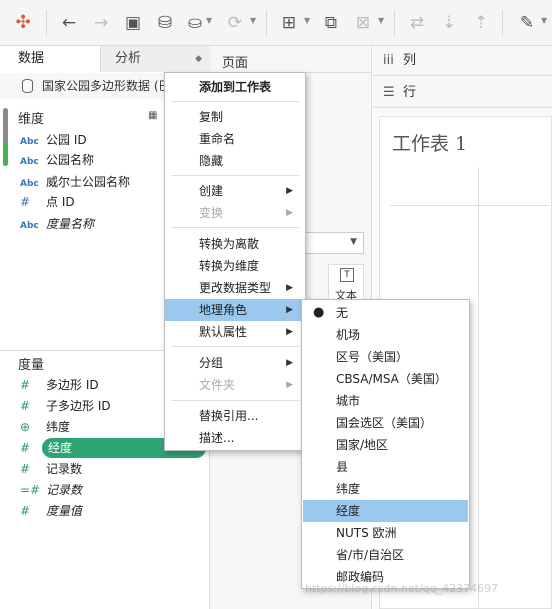 The height and width of the screenshot is (609, 552). I want to click on menu-item-label: 默认属性, so click(223, 332).